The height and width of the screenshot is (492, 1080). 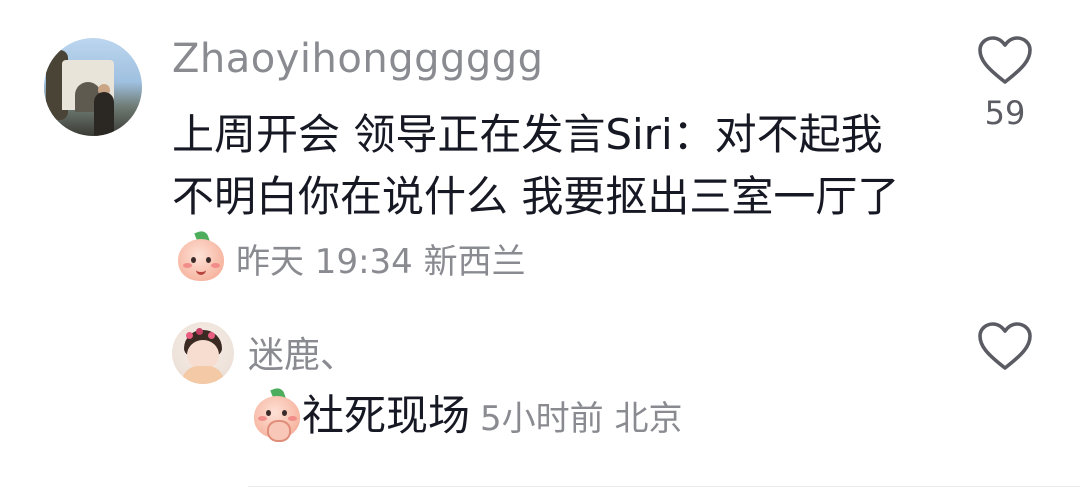 What do you see at coordinates (201, 255) in the screenshot?
I see `smiling-peach-emoji-icon` at bounding box center [201, 255].